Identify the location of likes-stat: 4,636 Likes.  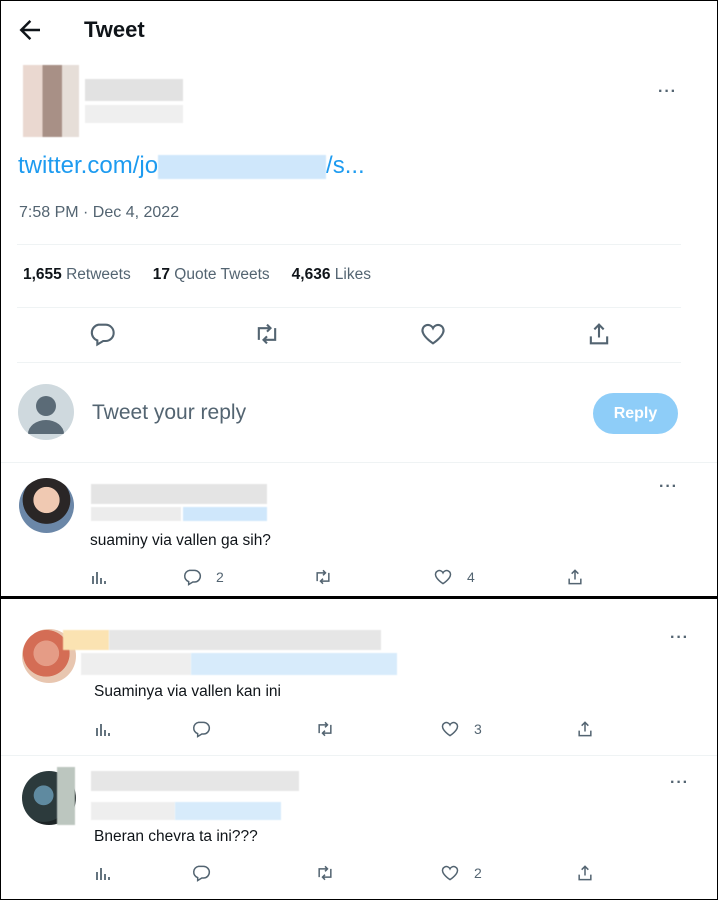
(331, 275).